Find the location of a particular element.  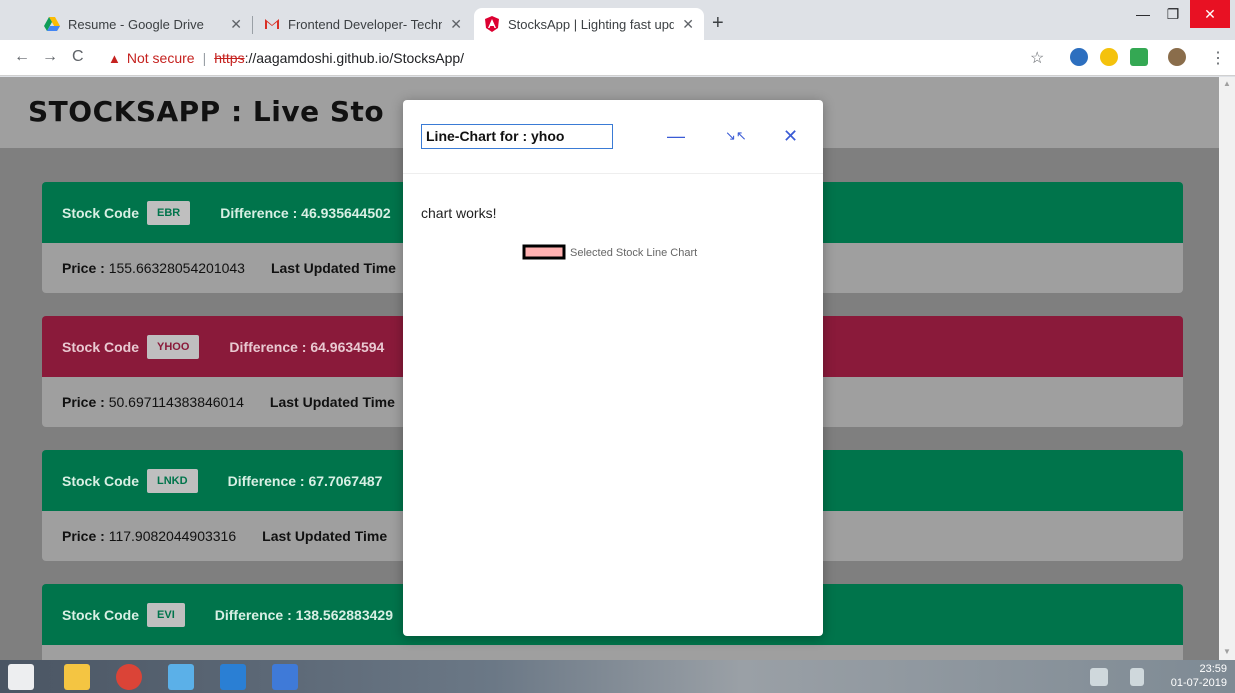

stock-code-badge: EVI is located at coordinates (166, 614).